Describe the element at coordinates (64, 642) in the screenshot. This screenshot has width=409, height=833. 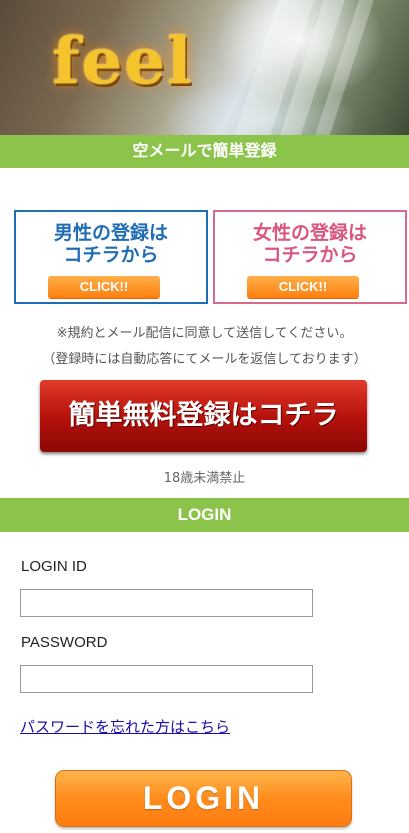
I see `password-label: PASSWORD` at that location.